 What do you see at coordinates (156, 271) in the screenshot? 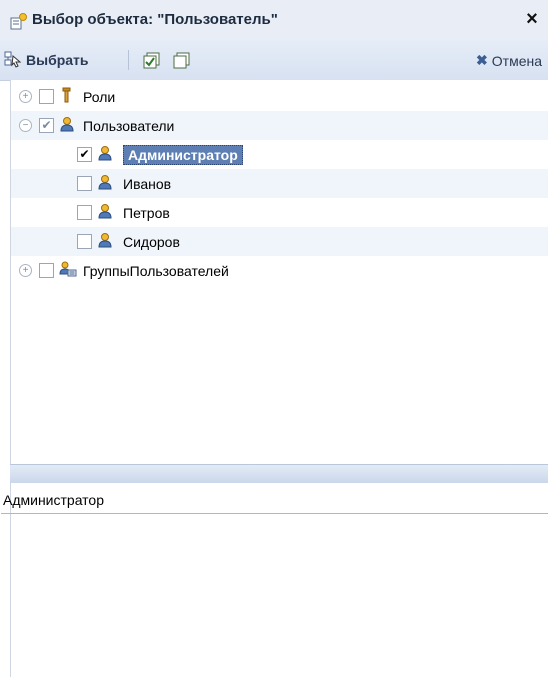
I see `tree-item-label: ГруппыПользователей` at bounding box center [156, 271].